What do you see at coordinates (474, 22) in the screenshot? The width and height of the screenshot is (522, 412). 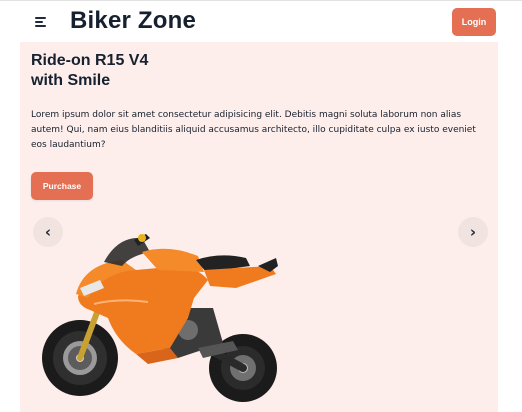 I see `login-button: Login` at bounding box center [474, 22].